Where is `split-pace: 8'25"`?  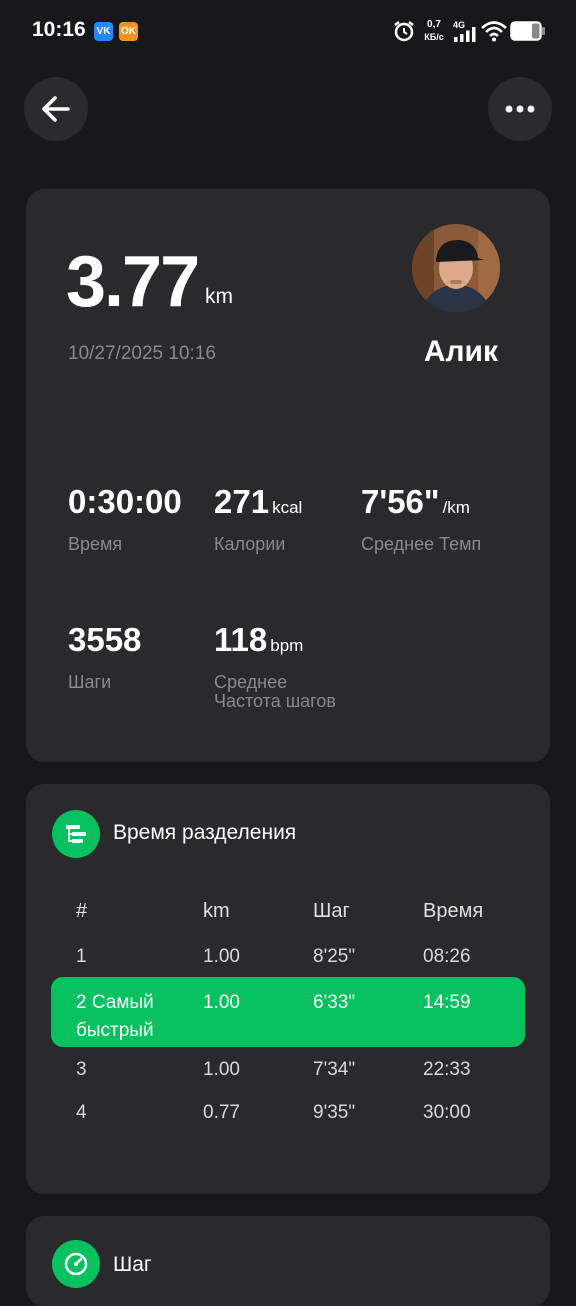
split-pace: 8'25" is located at coordinates (334, 956).